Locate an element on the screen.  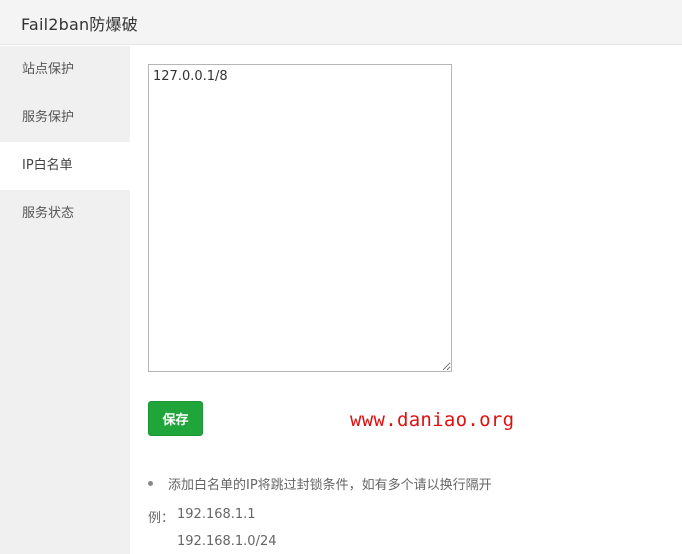
sidebar-item-label: 服务保护 is located at coordinates (48, 117).